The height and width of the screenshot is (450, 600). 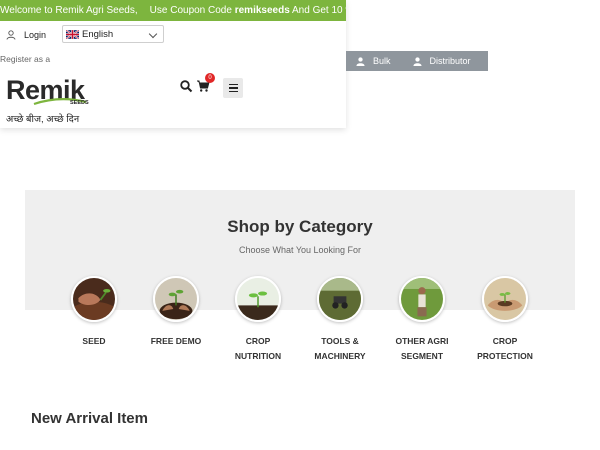 I want to click on category-crop-protection: CROP PROTECTION, so click(x=505, y=320).